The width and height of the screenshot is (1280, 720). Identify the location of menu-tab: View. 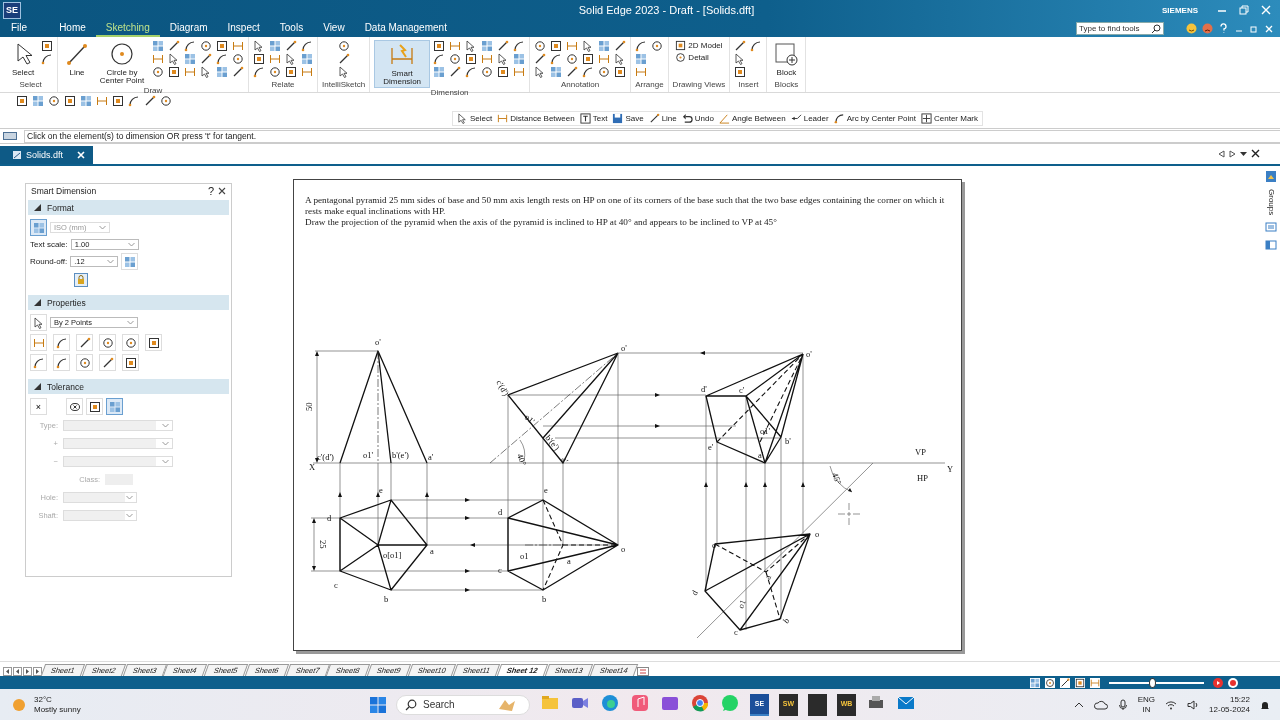
(334, 28).